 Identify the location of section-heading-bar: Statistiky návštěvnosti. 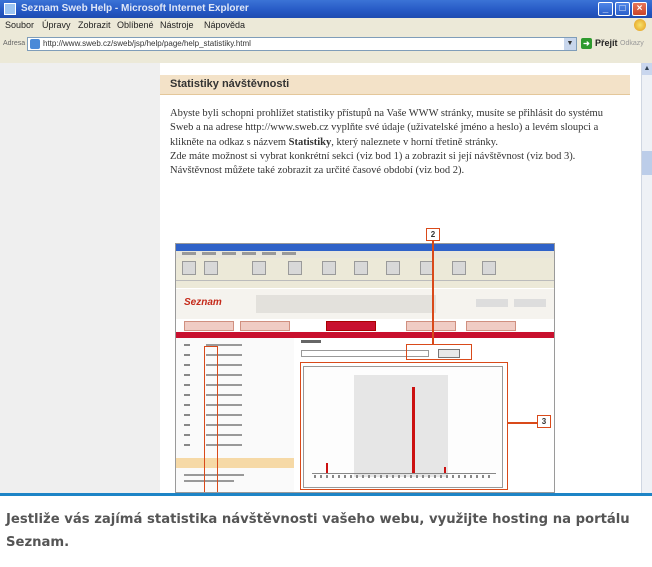
(395, 85).